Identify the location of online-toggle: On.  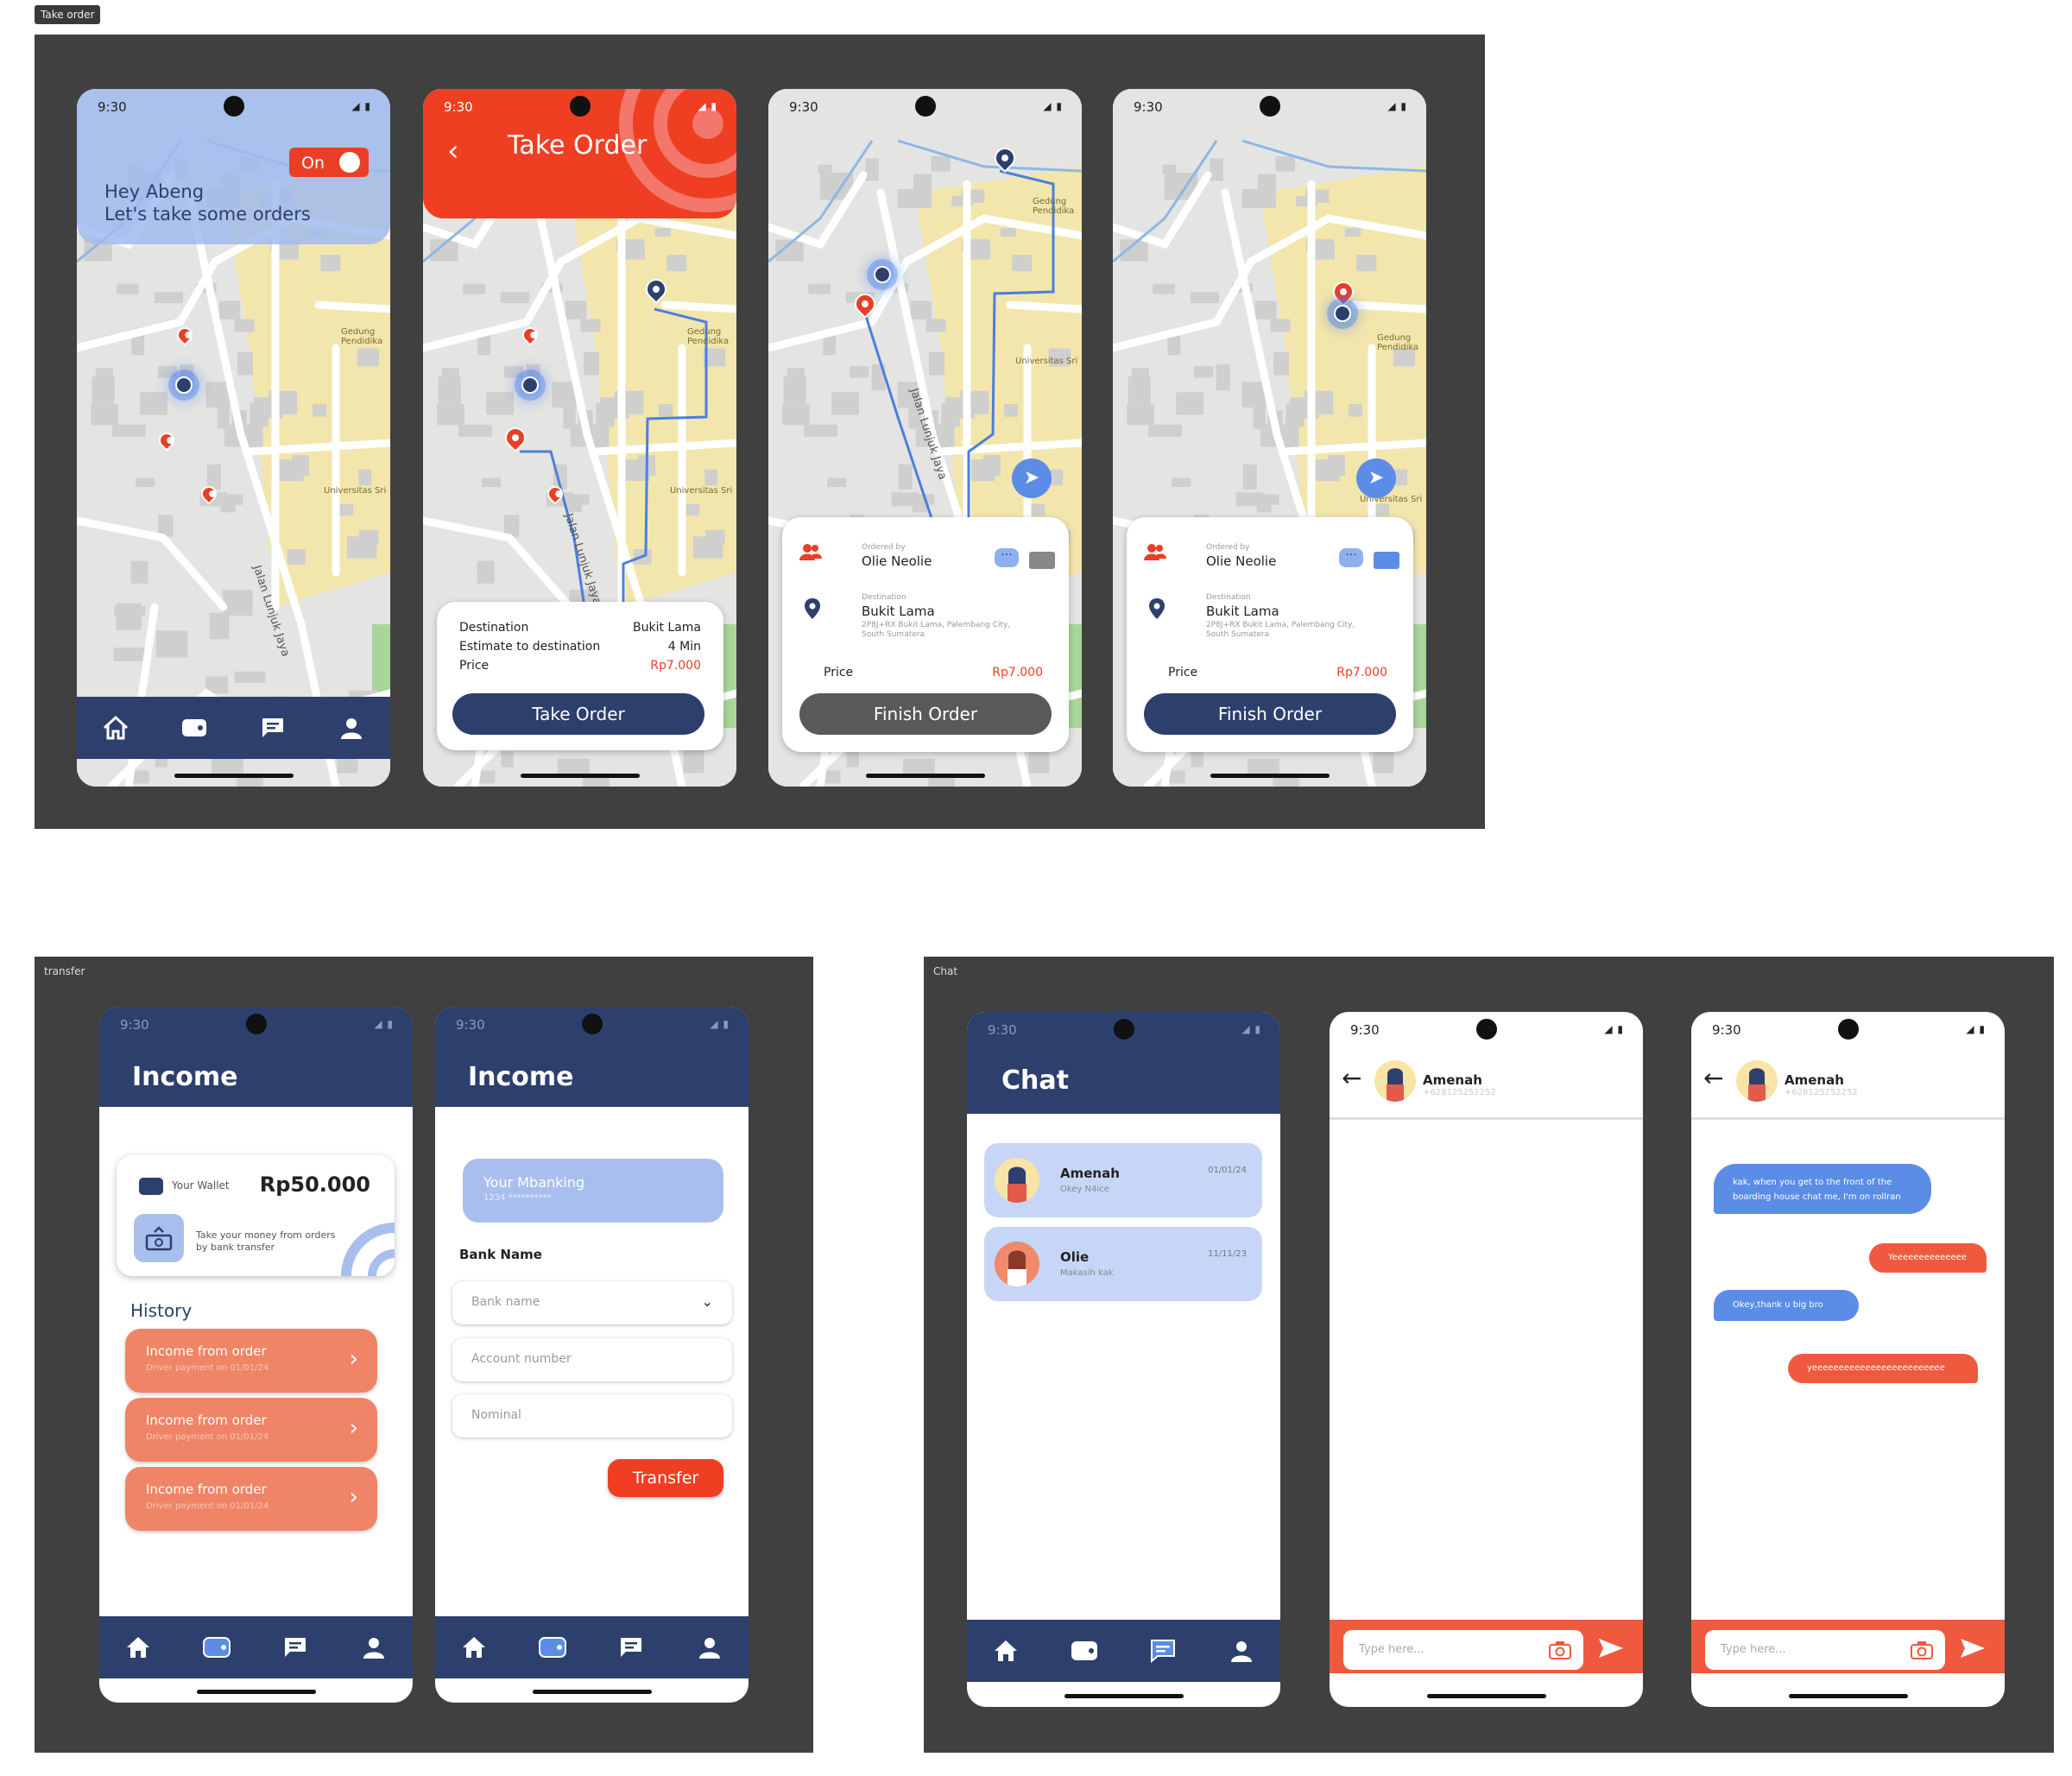
(329, 162).